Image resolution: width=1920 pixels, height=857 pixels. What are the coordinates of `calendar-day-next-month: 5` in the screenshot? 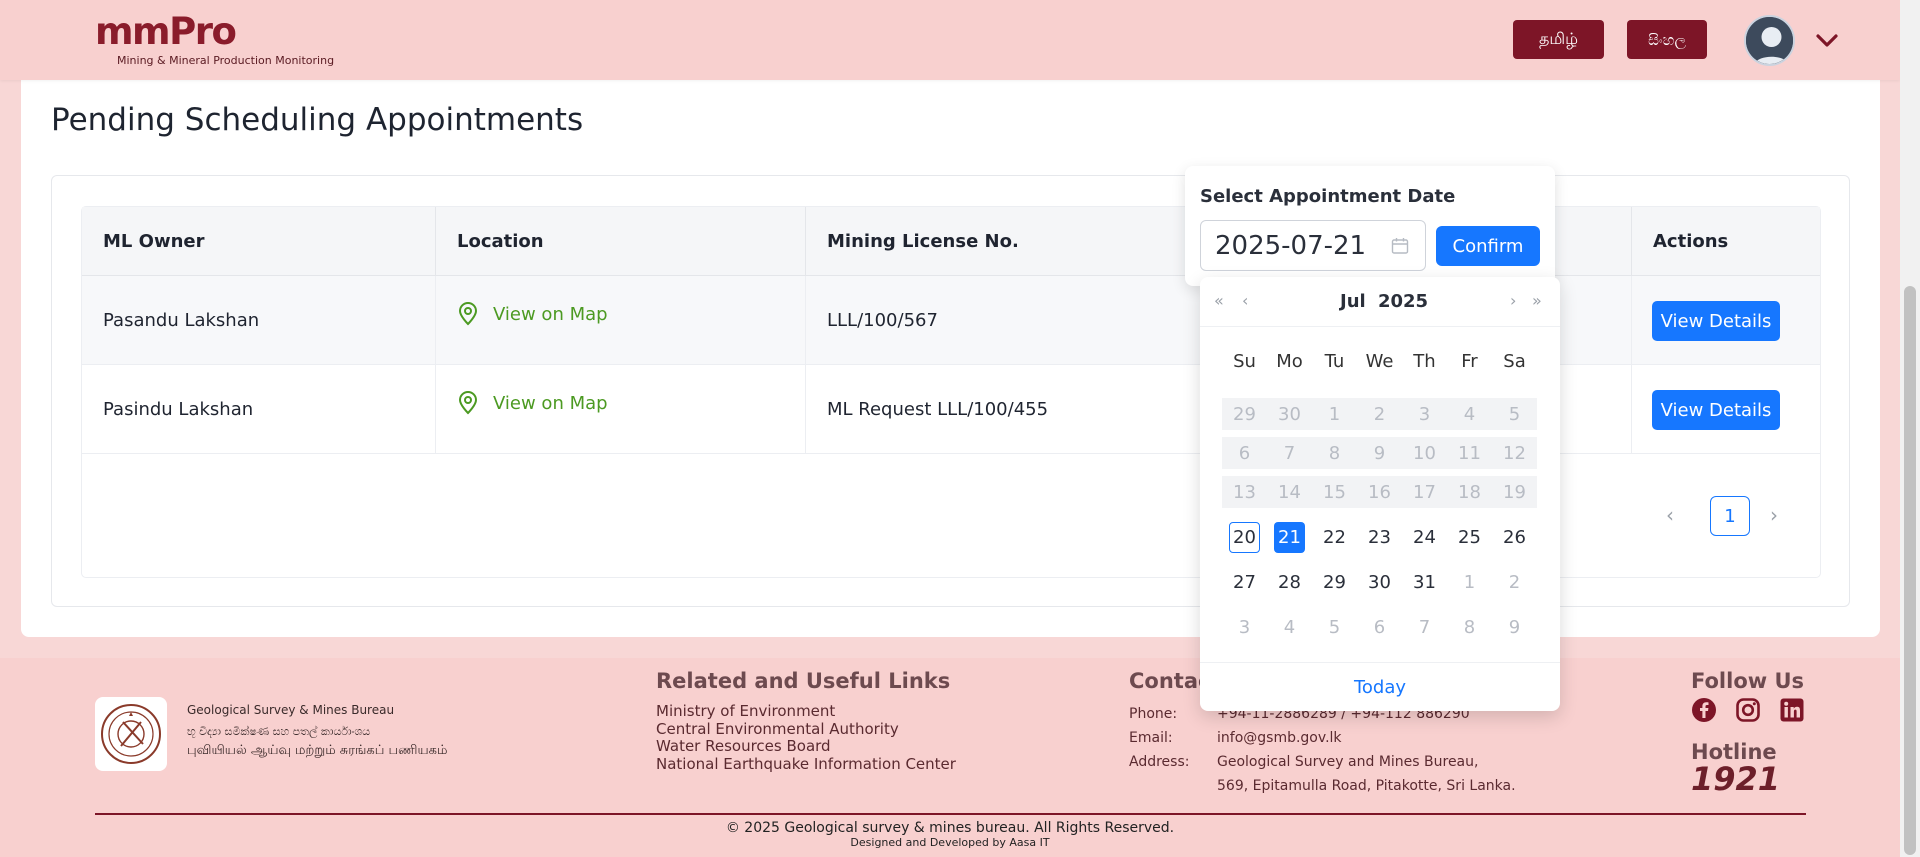 It's located at (1334, 627).